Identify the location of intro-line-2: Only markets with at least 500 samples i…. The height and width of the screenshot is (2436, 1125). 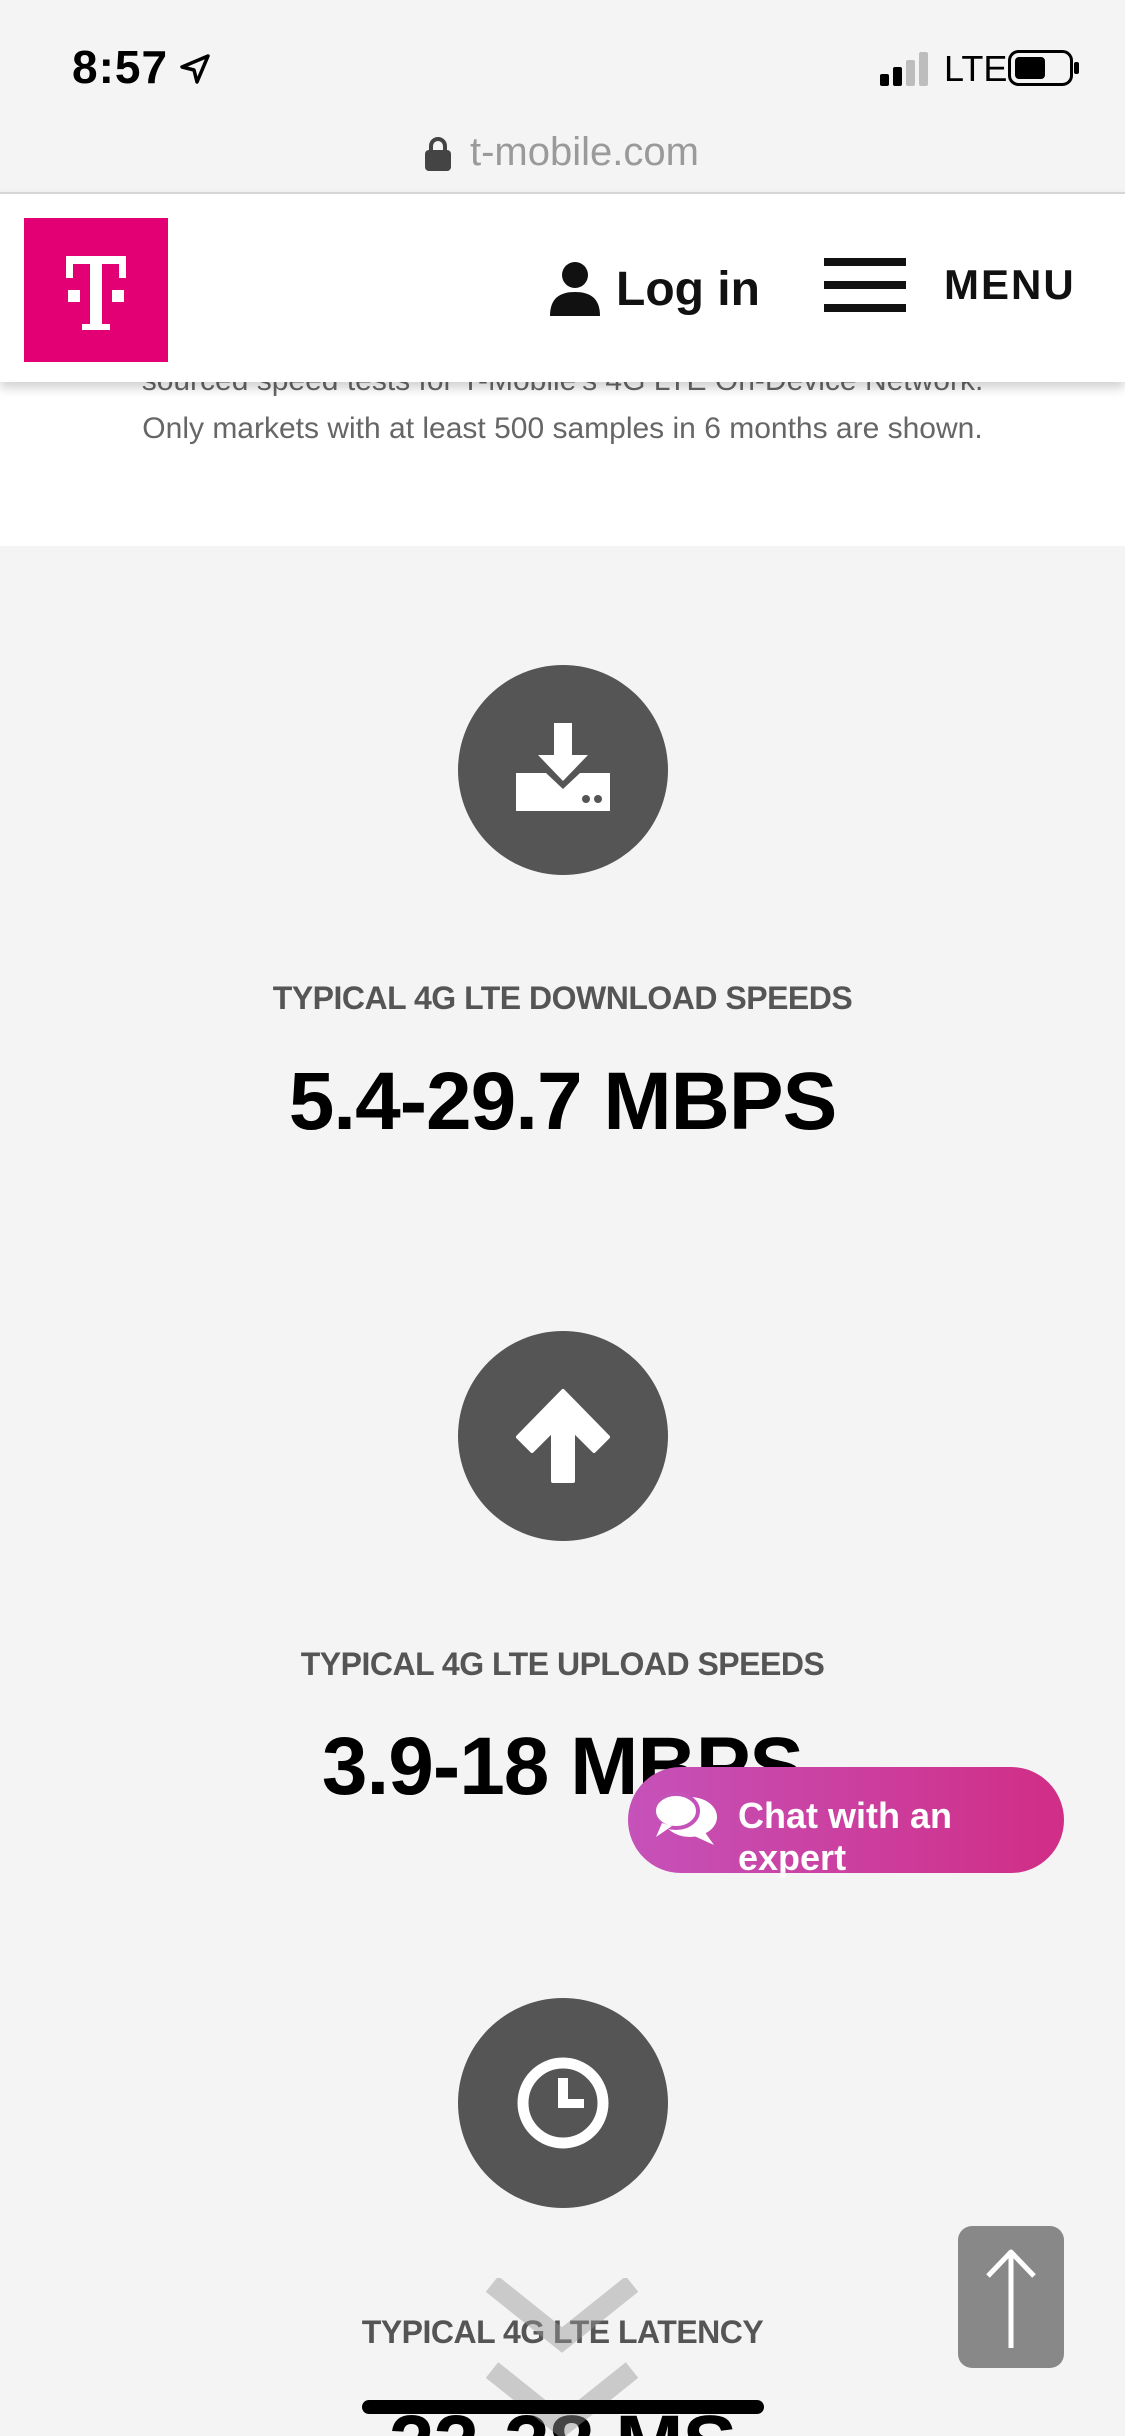
(562, 428).